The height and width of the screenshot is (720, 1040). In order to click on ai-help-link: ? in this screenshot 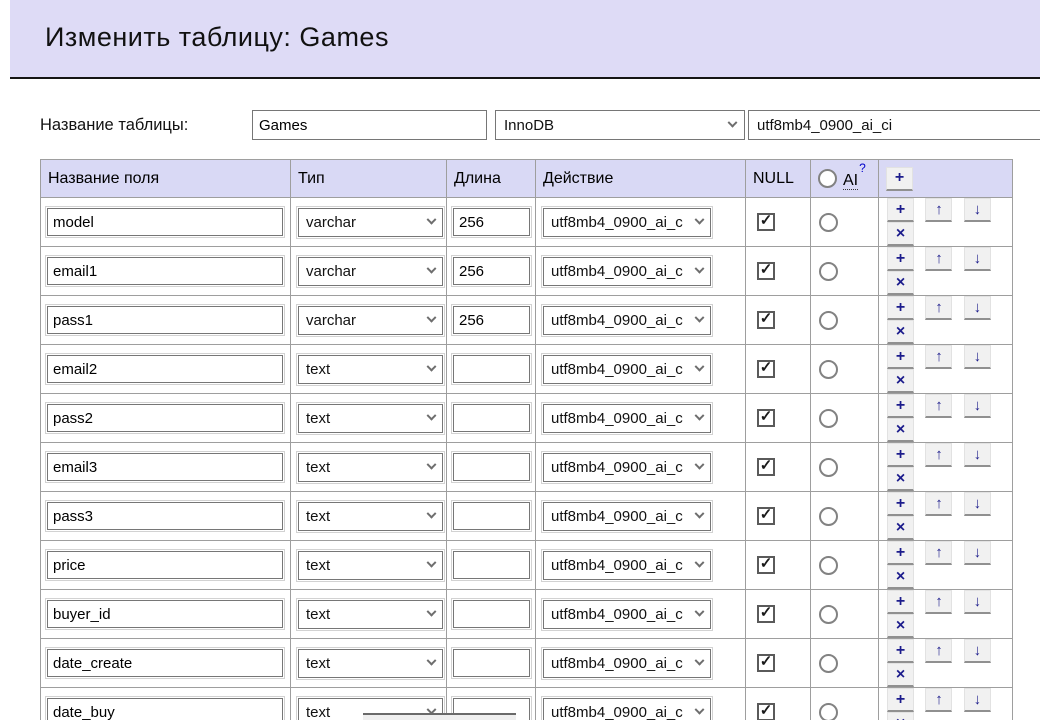, I will do `click(862, 168)`.